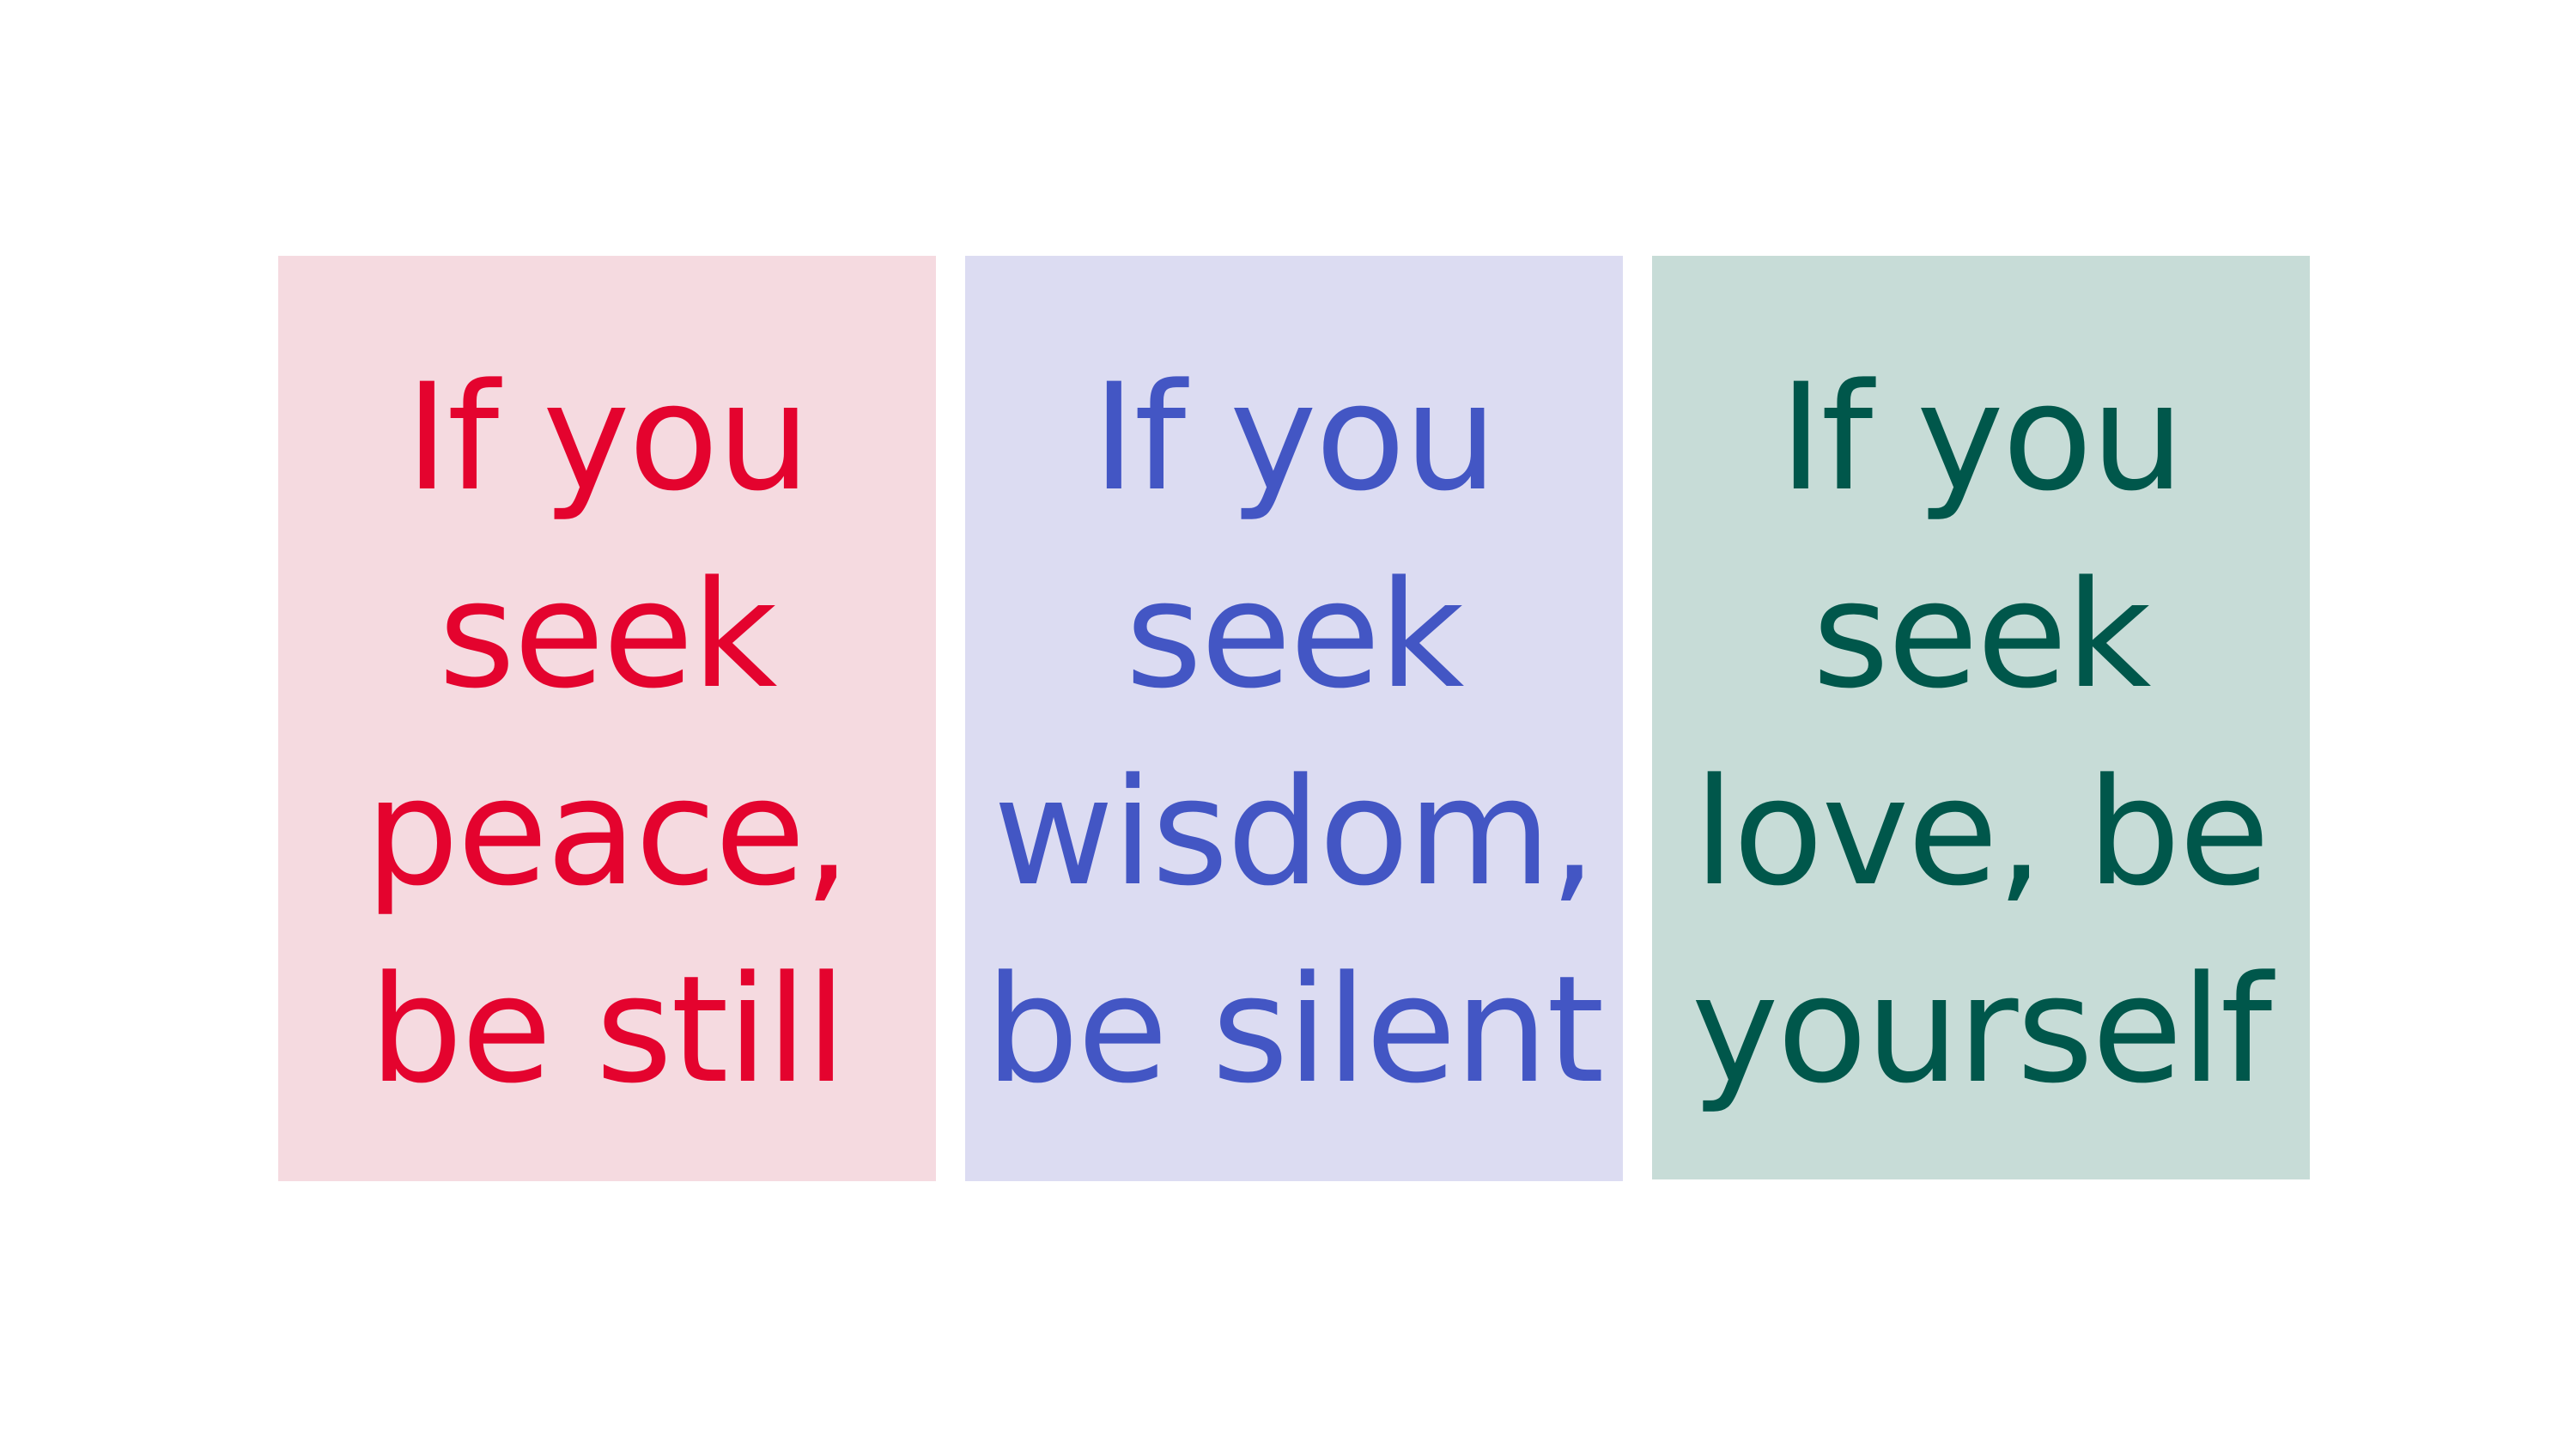 The image size is (2576, 1449). I want to click on poster-line-4: yourself, so click(1982, 1029).